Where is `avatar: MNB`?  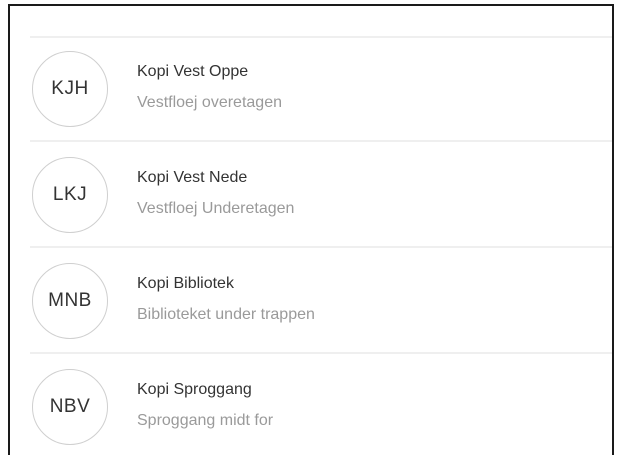 avatar: MNB is located at coordinates (70, 301).